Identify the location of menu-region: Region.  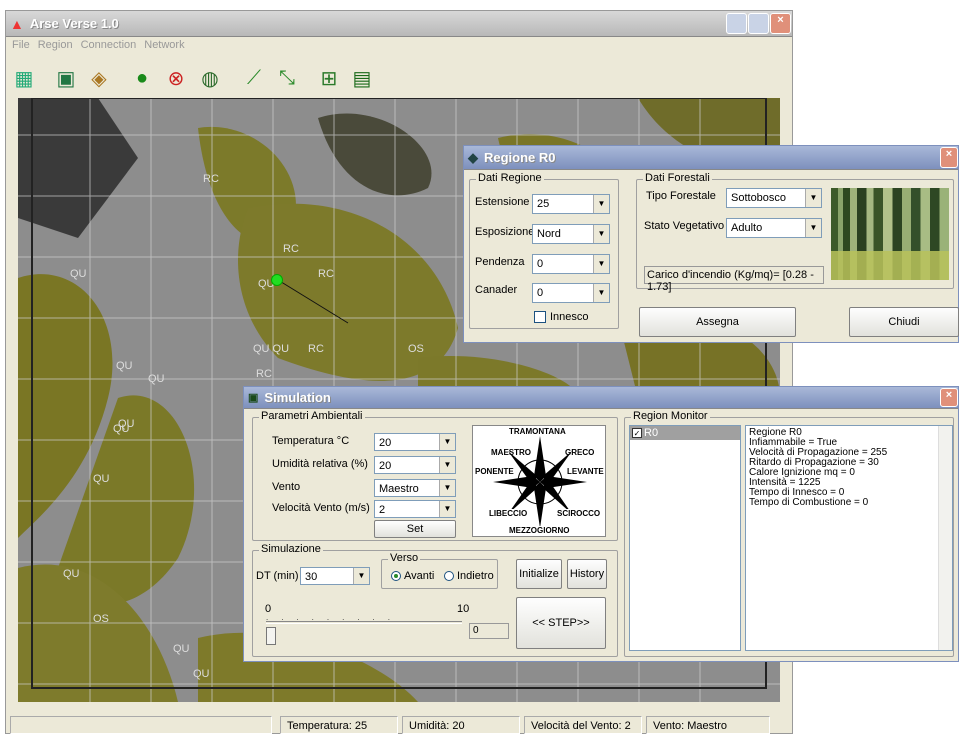
(55, 45).